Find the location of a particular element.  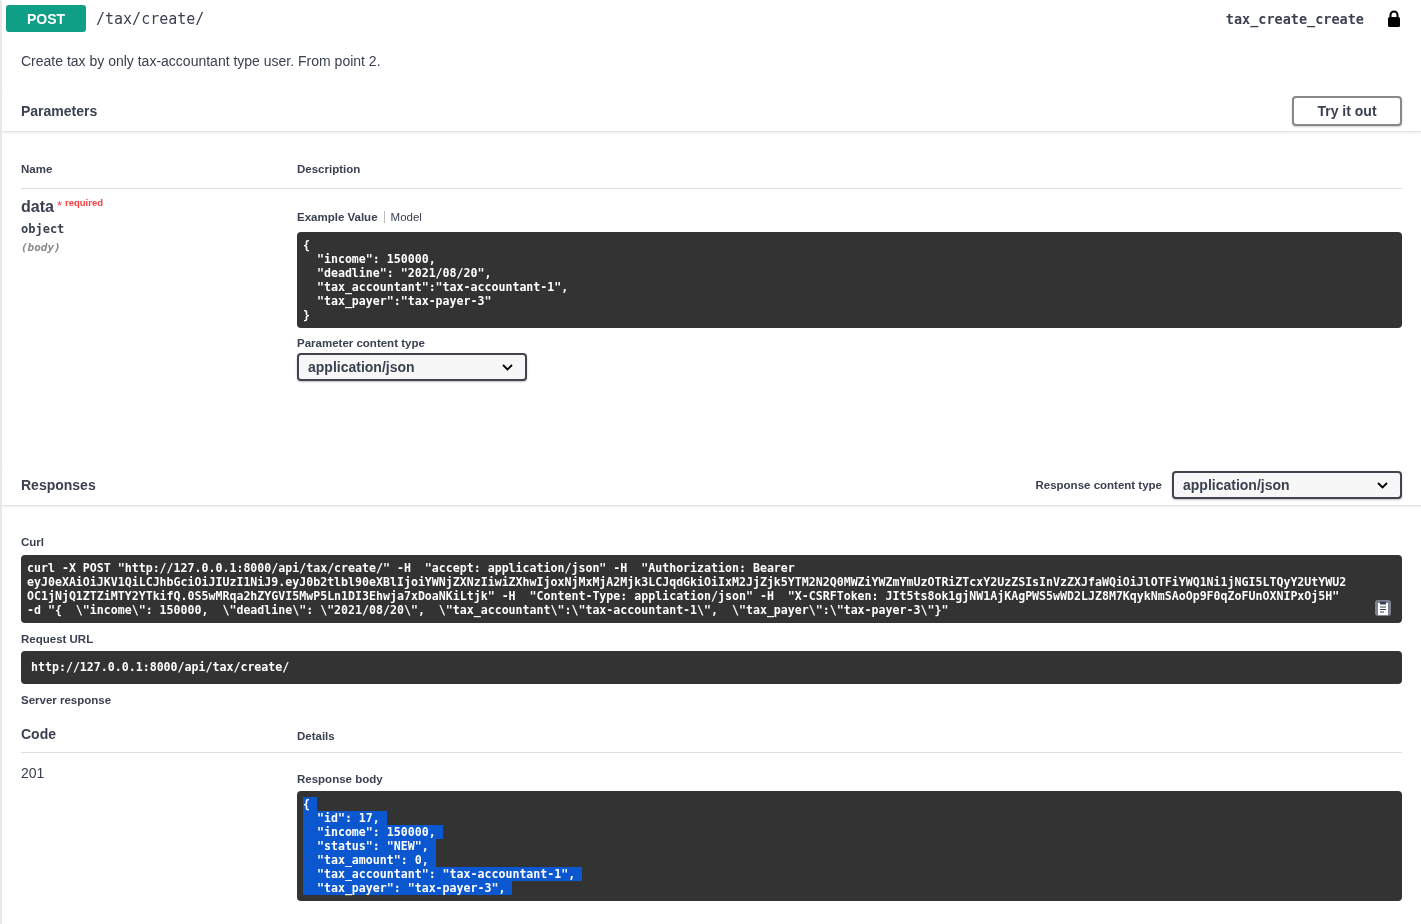

field-label: Response content type is located at coordinates (1098, 485).